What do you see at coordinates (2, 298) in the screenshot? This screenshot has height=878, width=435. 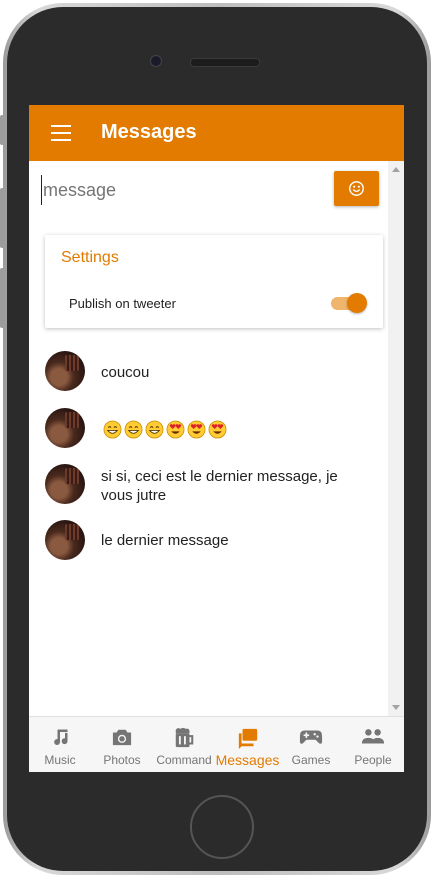 I see `volume-down-button` at bounding box center [2, 298].